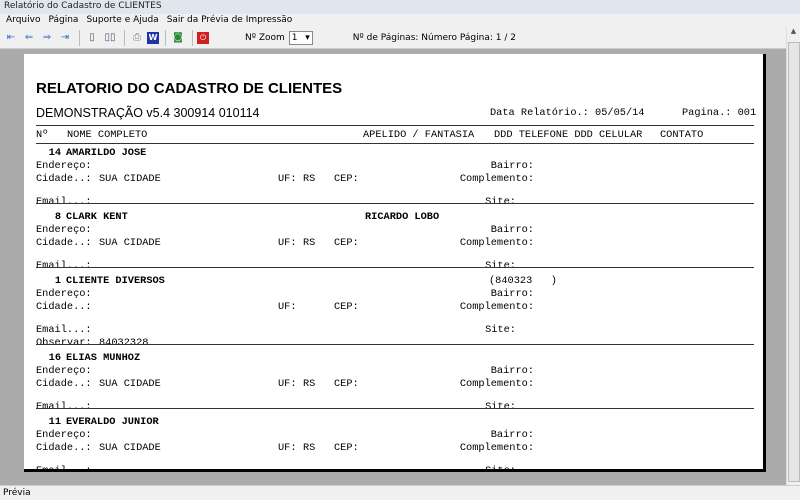 This screenshot has width=800, height=500. Describe the element at coordinates (300, 37) in the screenshot. I see `zoom-select: 1 ▾` at that location.